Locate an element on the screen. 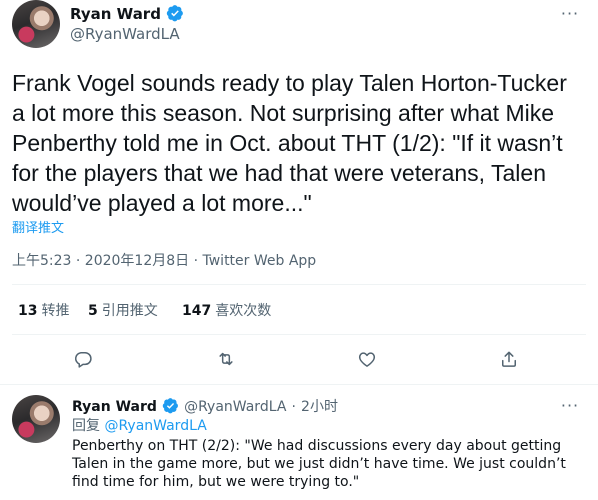  replying-to: 回复 @RyanWardLA is located at coordinates (139, 426).